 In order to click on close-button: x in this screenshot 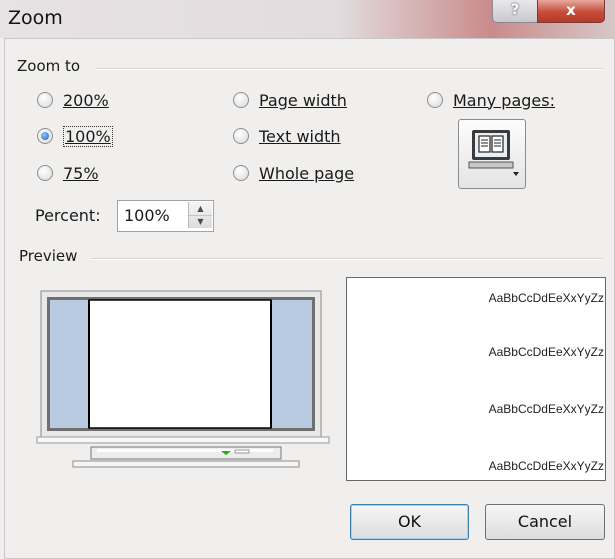, I will do `click(571, 11)`.